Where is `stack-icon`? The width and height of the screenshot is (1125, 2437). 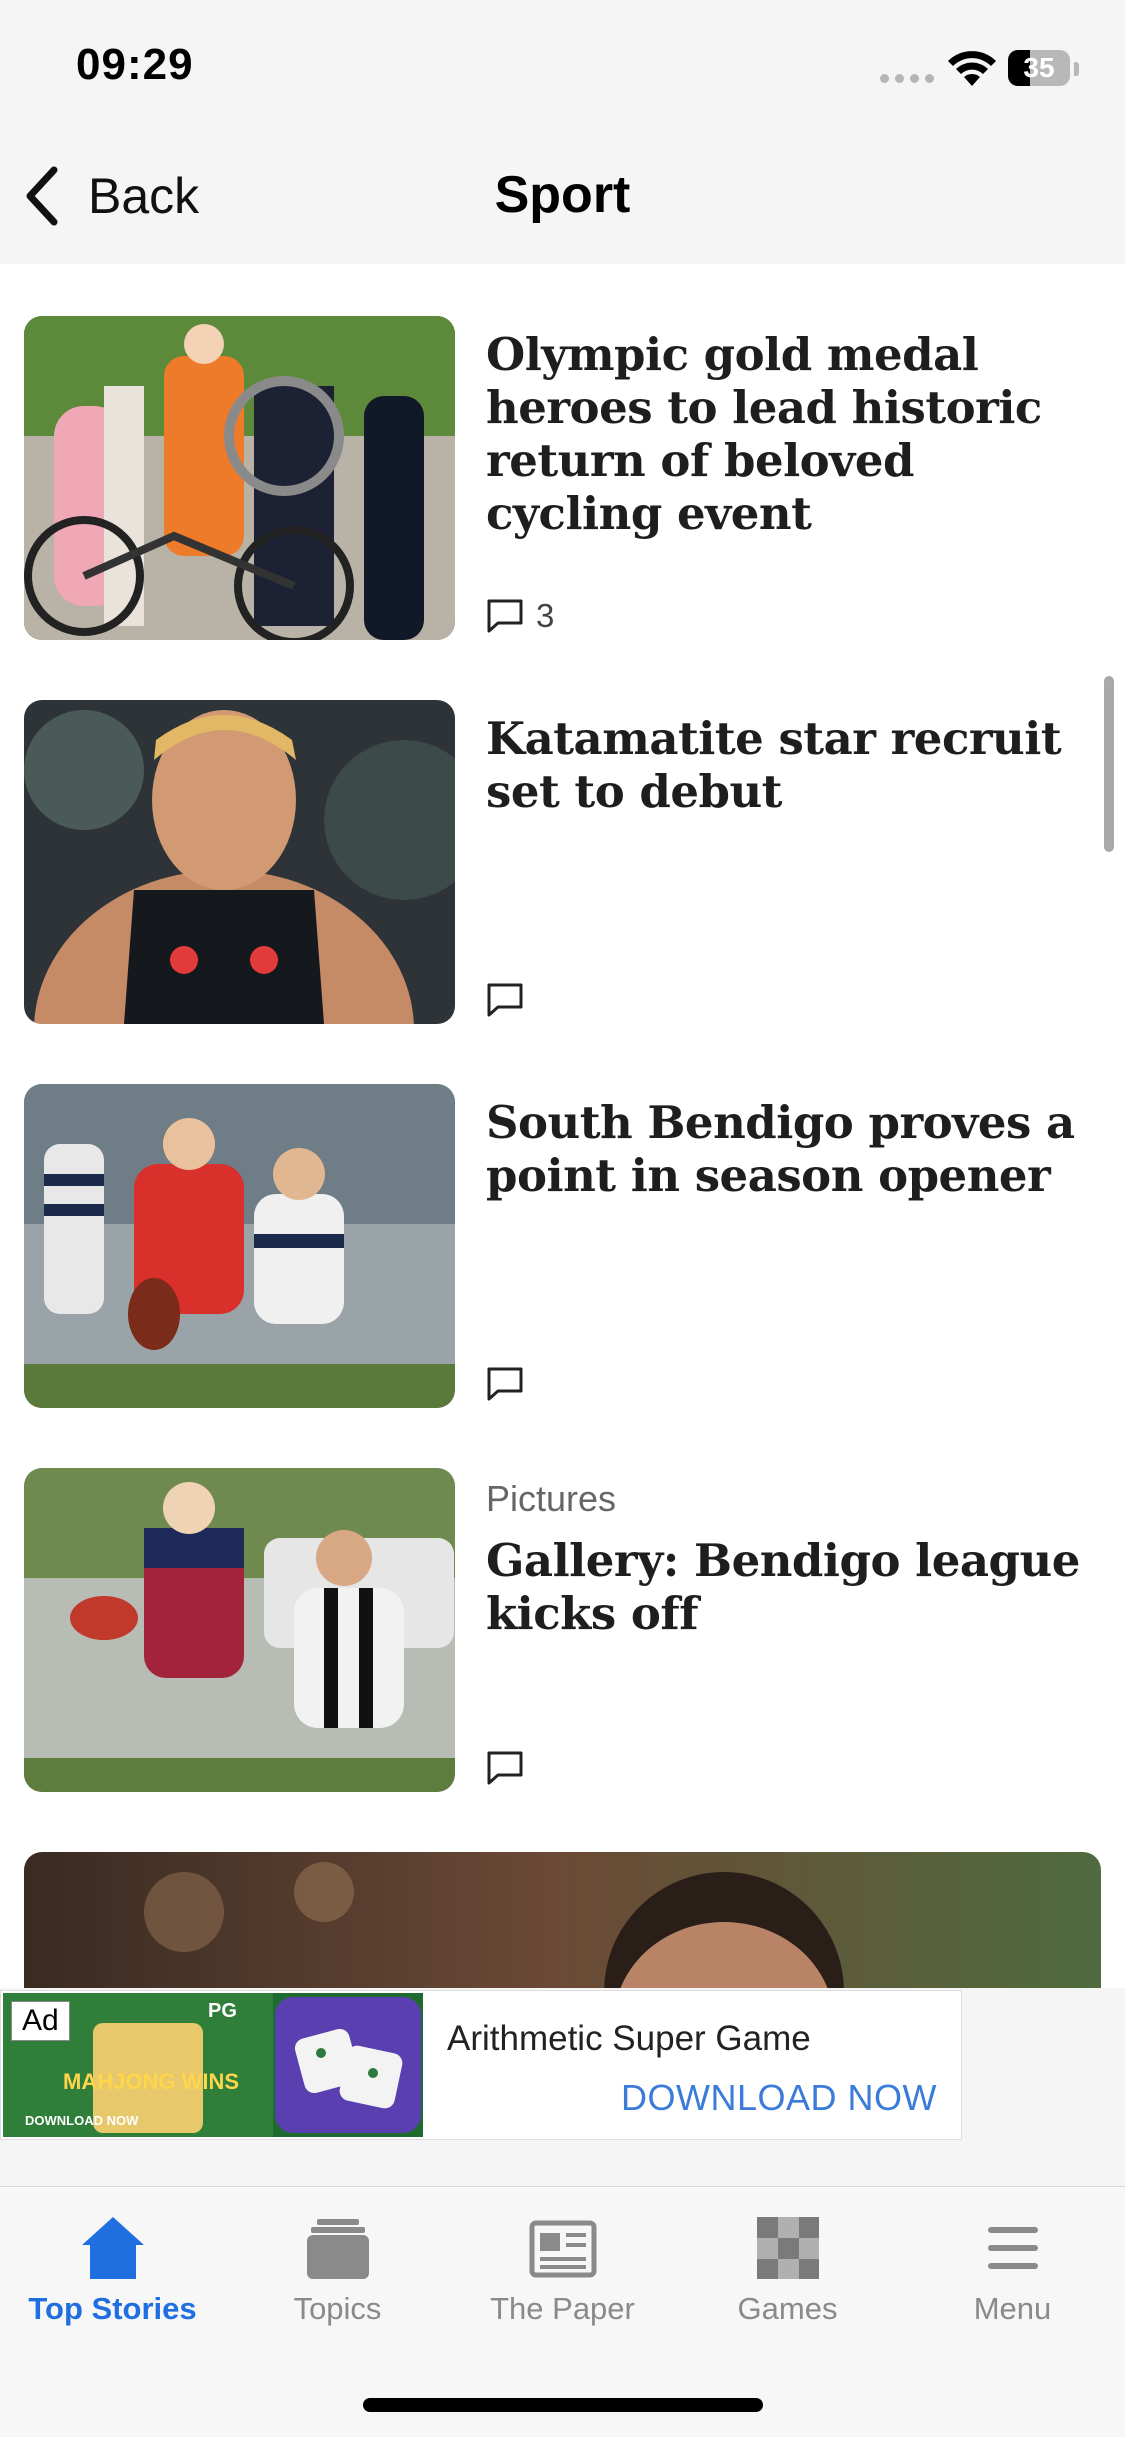 stack-icon is located at coordinates (338, 2249).